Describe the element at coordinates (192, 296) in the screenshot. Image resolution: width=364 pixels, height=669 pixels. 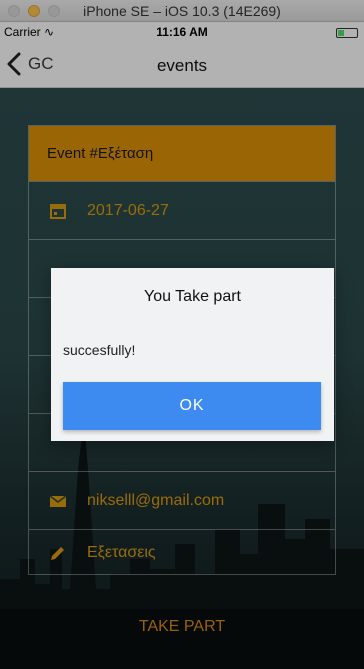
I see `alert-title: You Take part` at that location.